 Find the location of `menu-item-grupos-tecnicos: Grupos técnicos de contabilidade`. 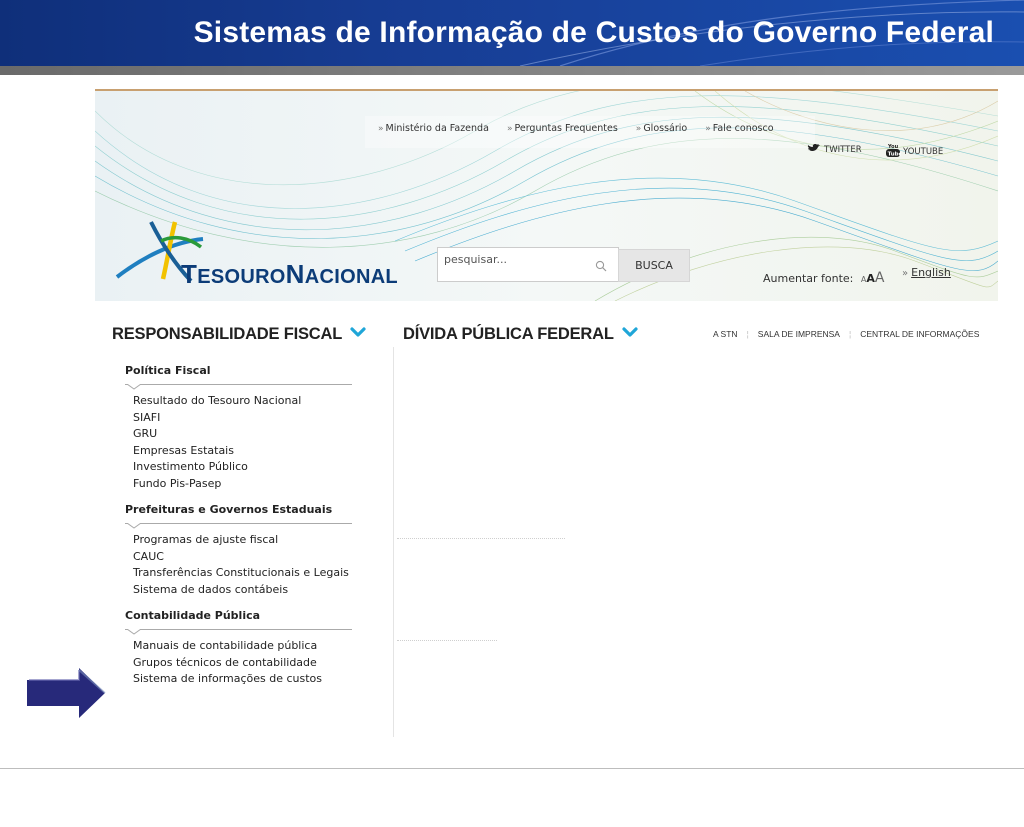

menu-item-grupos-tecnicos: Grupos técnicos de contabilidade is located at coordinates (244, 663).